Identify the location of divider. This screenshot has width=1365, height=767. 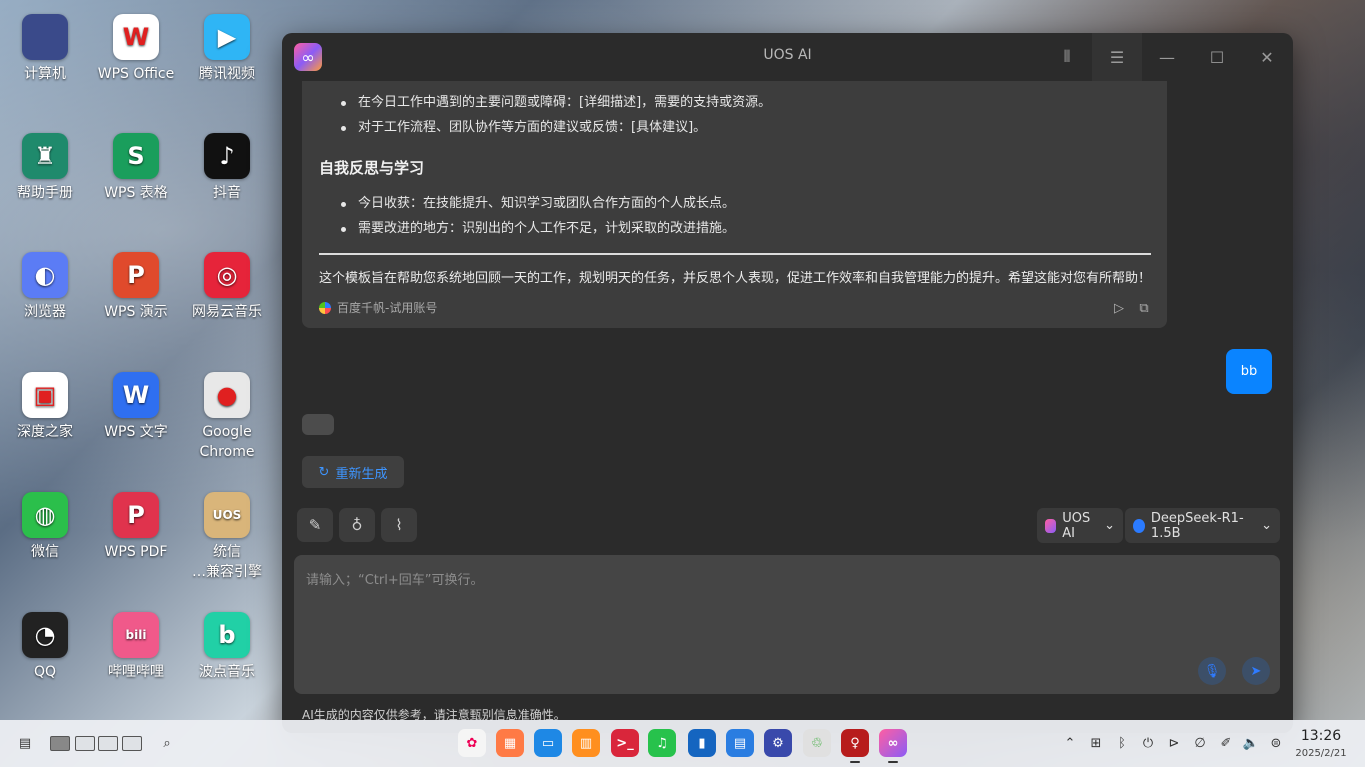
(735, 254).